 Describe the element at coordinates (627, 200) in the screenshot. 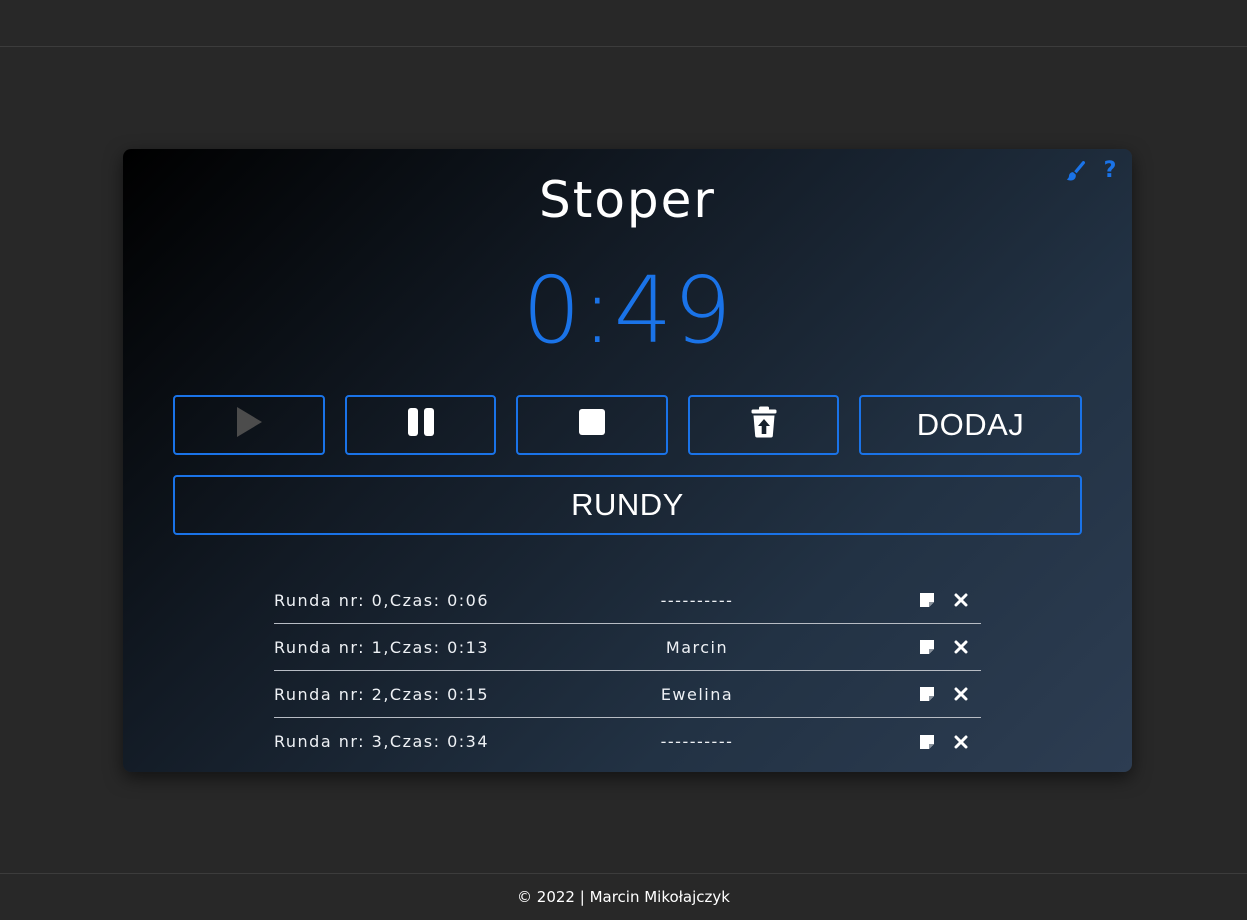

I see `page-title: Stoper` at that location.